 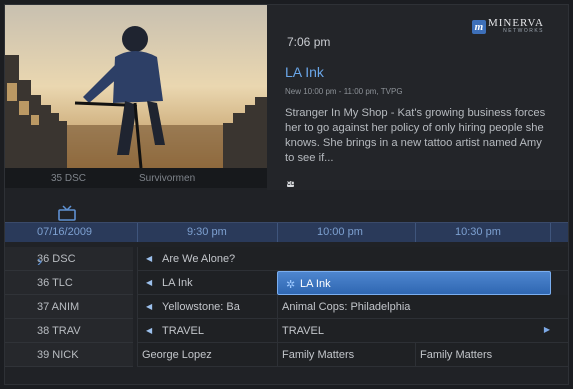 What do you see at coordinates (177, 355) in the screenshot?
I see `program-label: George Lopez` at bounding box center [177, 355].